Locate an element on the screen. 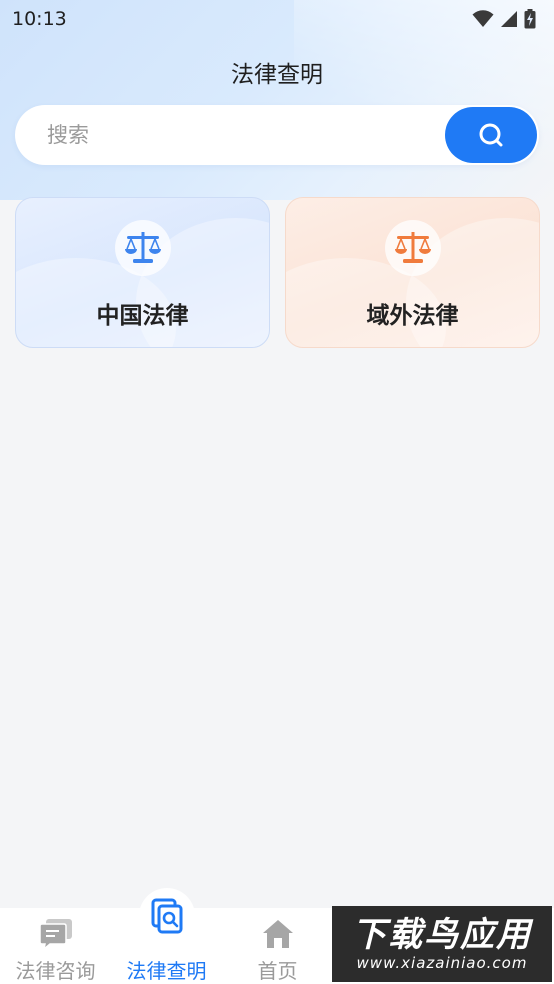 The width and height of the screenshot is (554, 984). active-tab-bubble is located at coordinates (166, 916).